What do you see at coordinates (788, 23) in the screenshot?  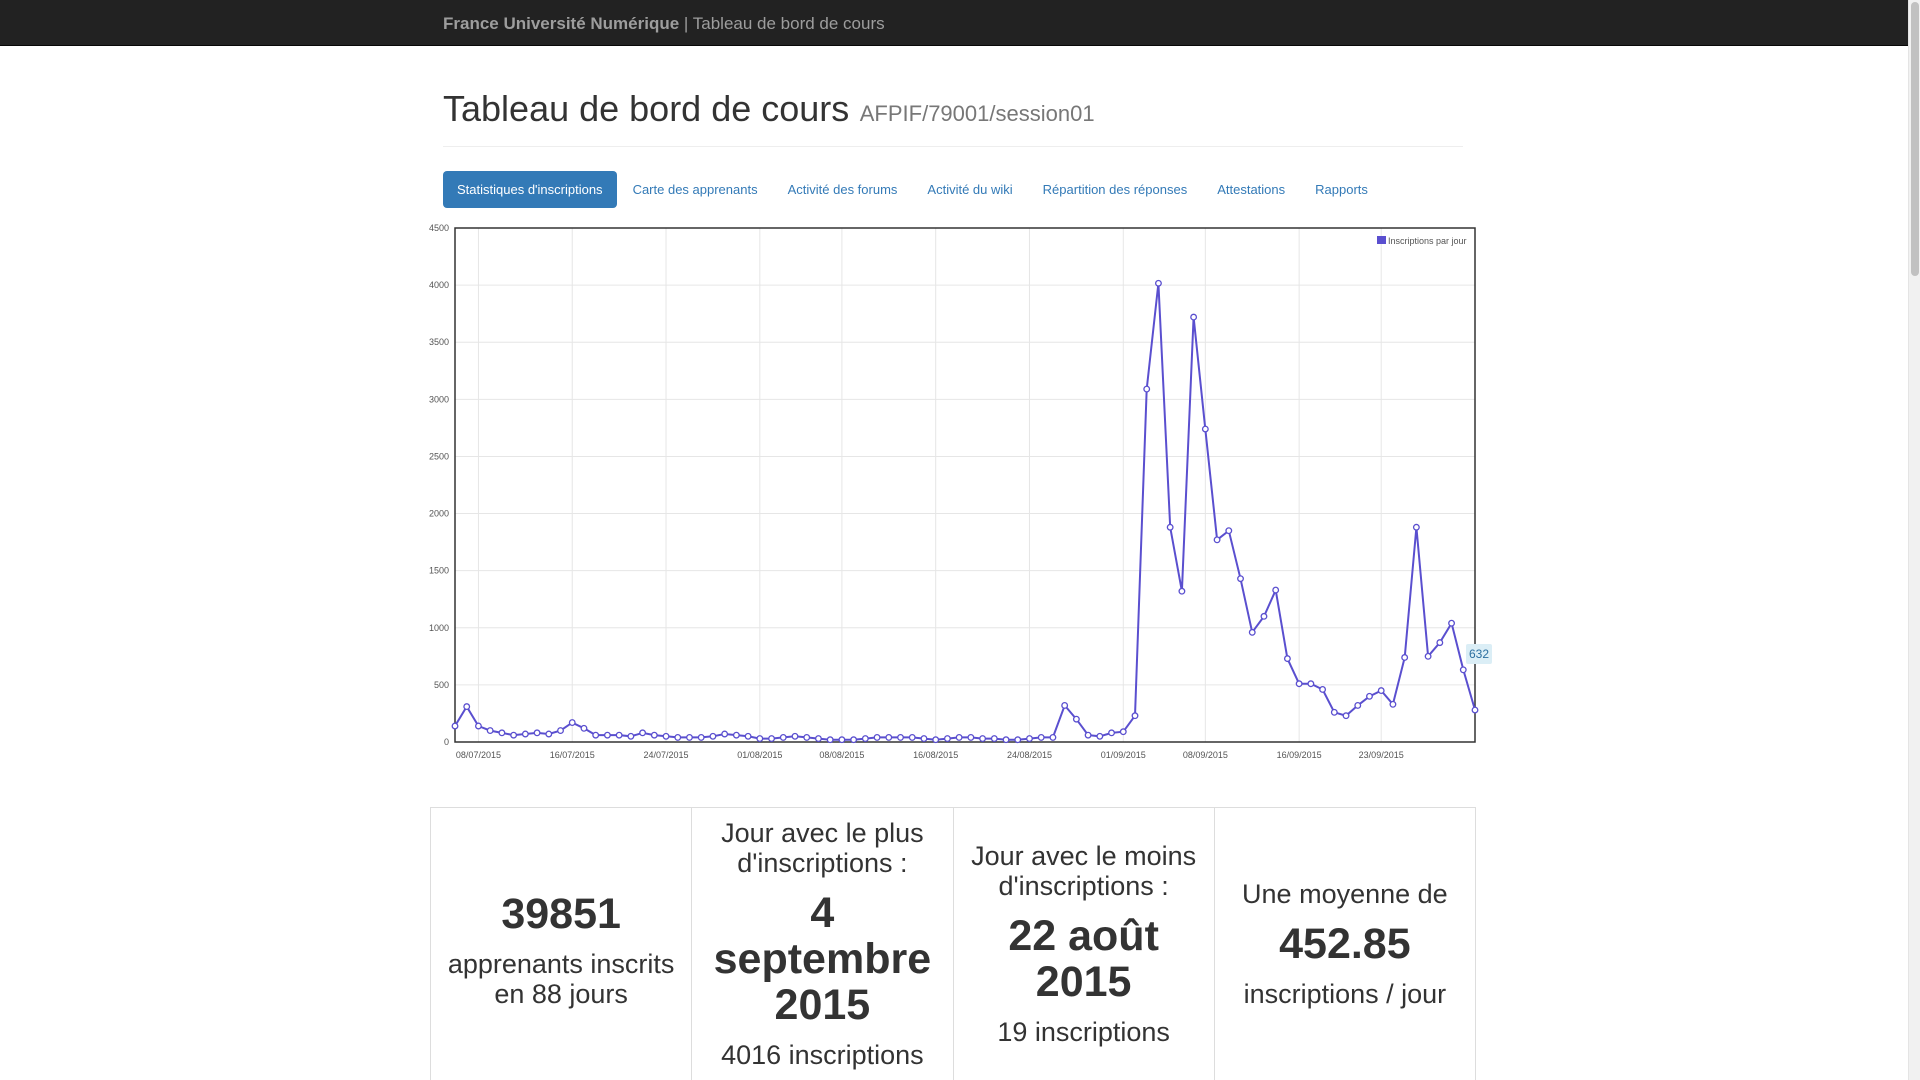 I see `brand-subtitle: Tableau de bord de cours` at bounding box center [788, 23].